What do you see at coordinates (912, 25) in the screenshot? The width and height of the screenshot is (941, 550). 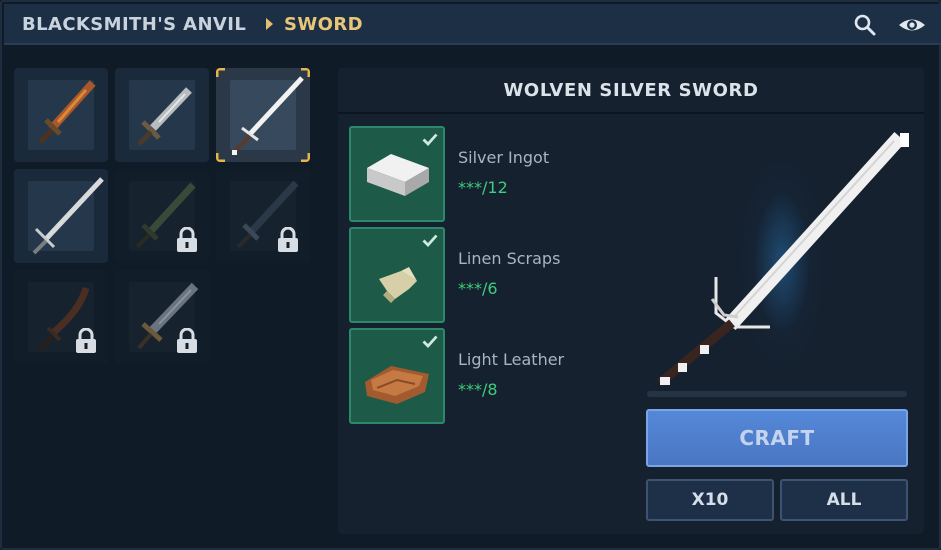 I see `eye-icon` at bounding box center [912, 25].